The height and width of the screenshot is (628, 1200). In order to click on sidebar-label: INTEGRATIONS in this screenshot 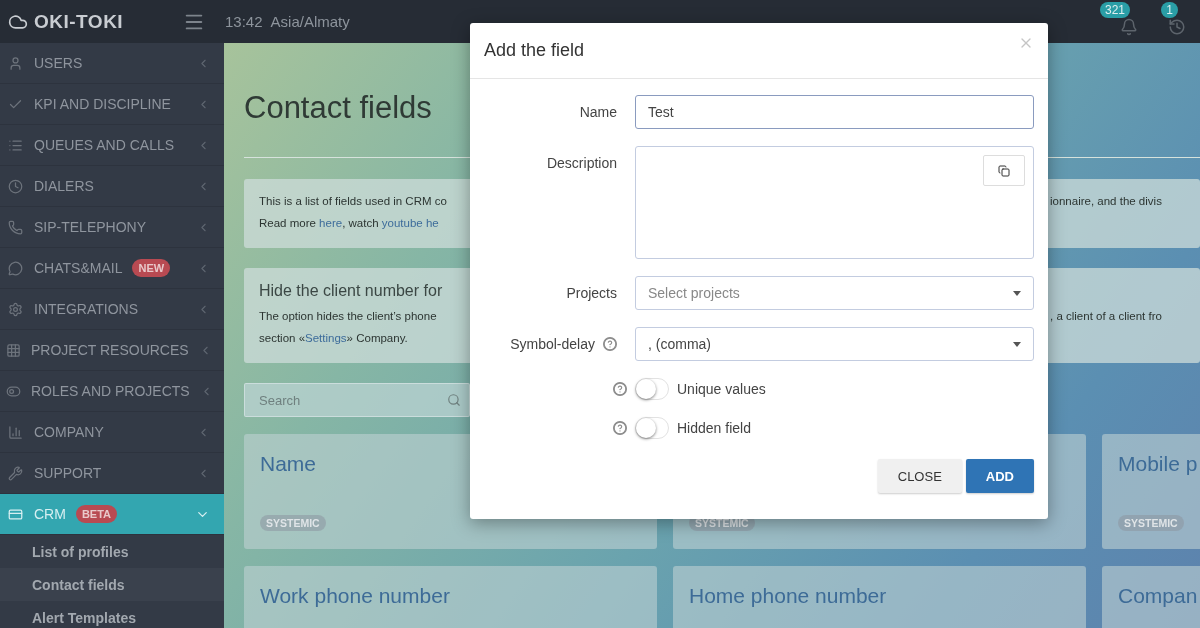, I will do `click(86, 309)`.